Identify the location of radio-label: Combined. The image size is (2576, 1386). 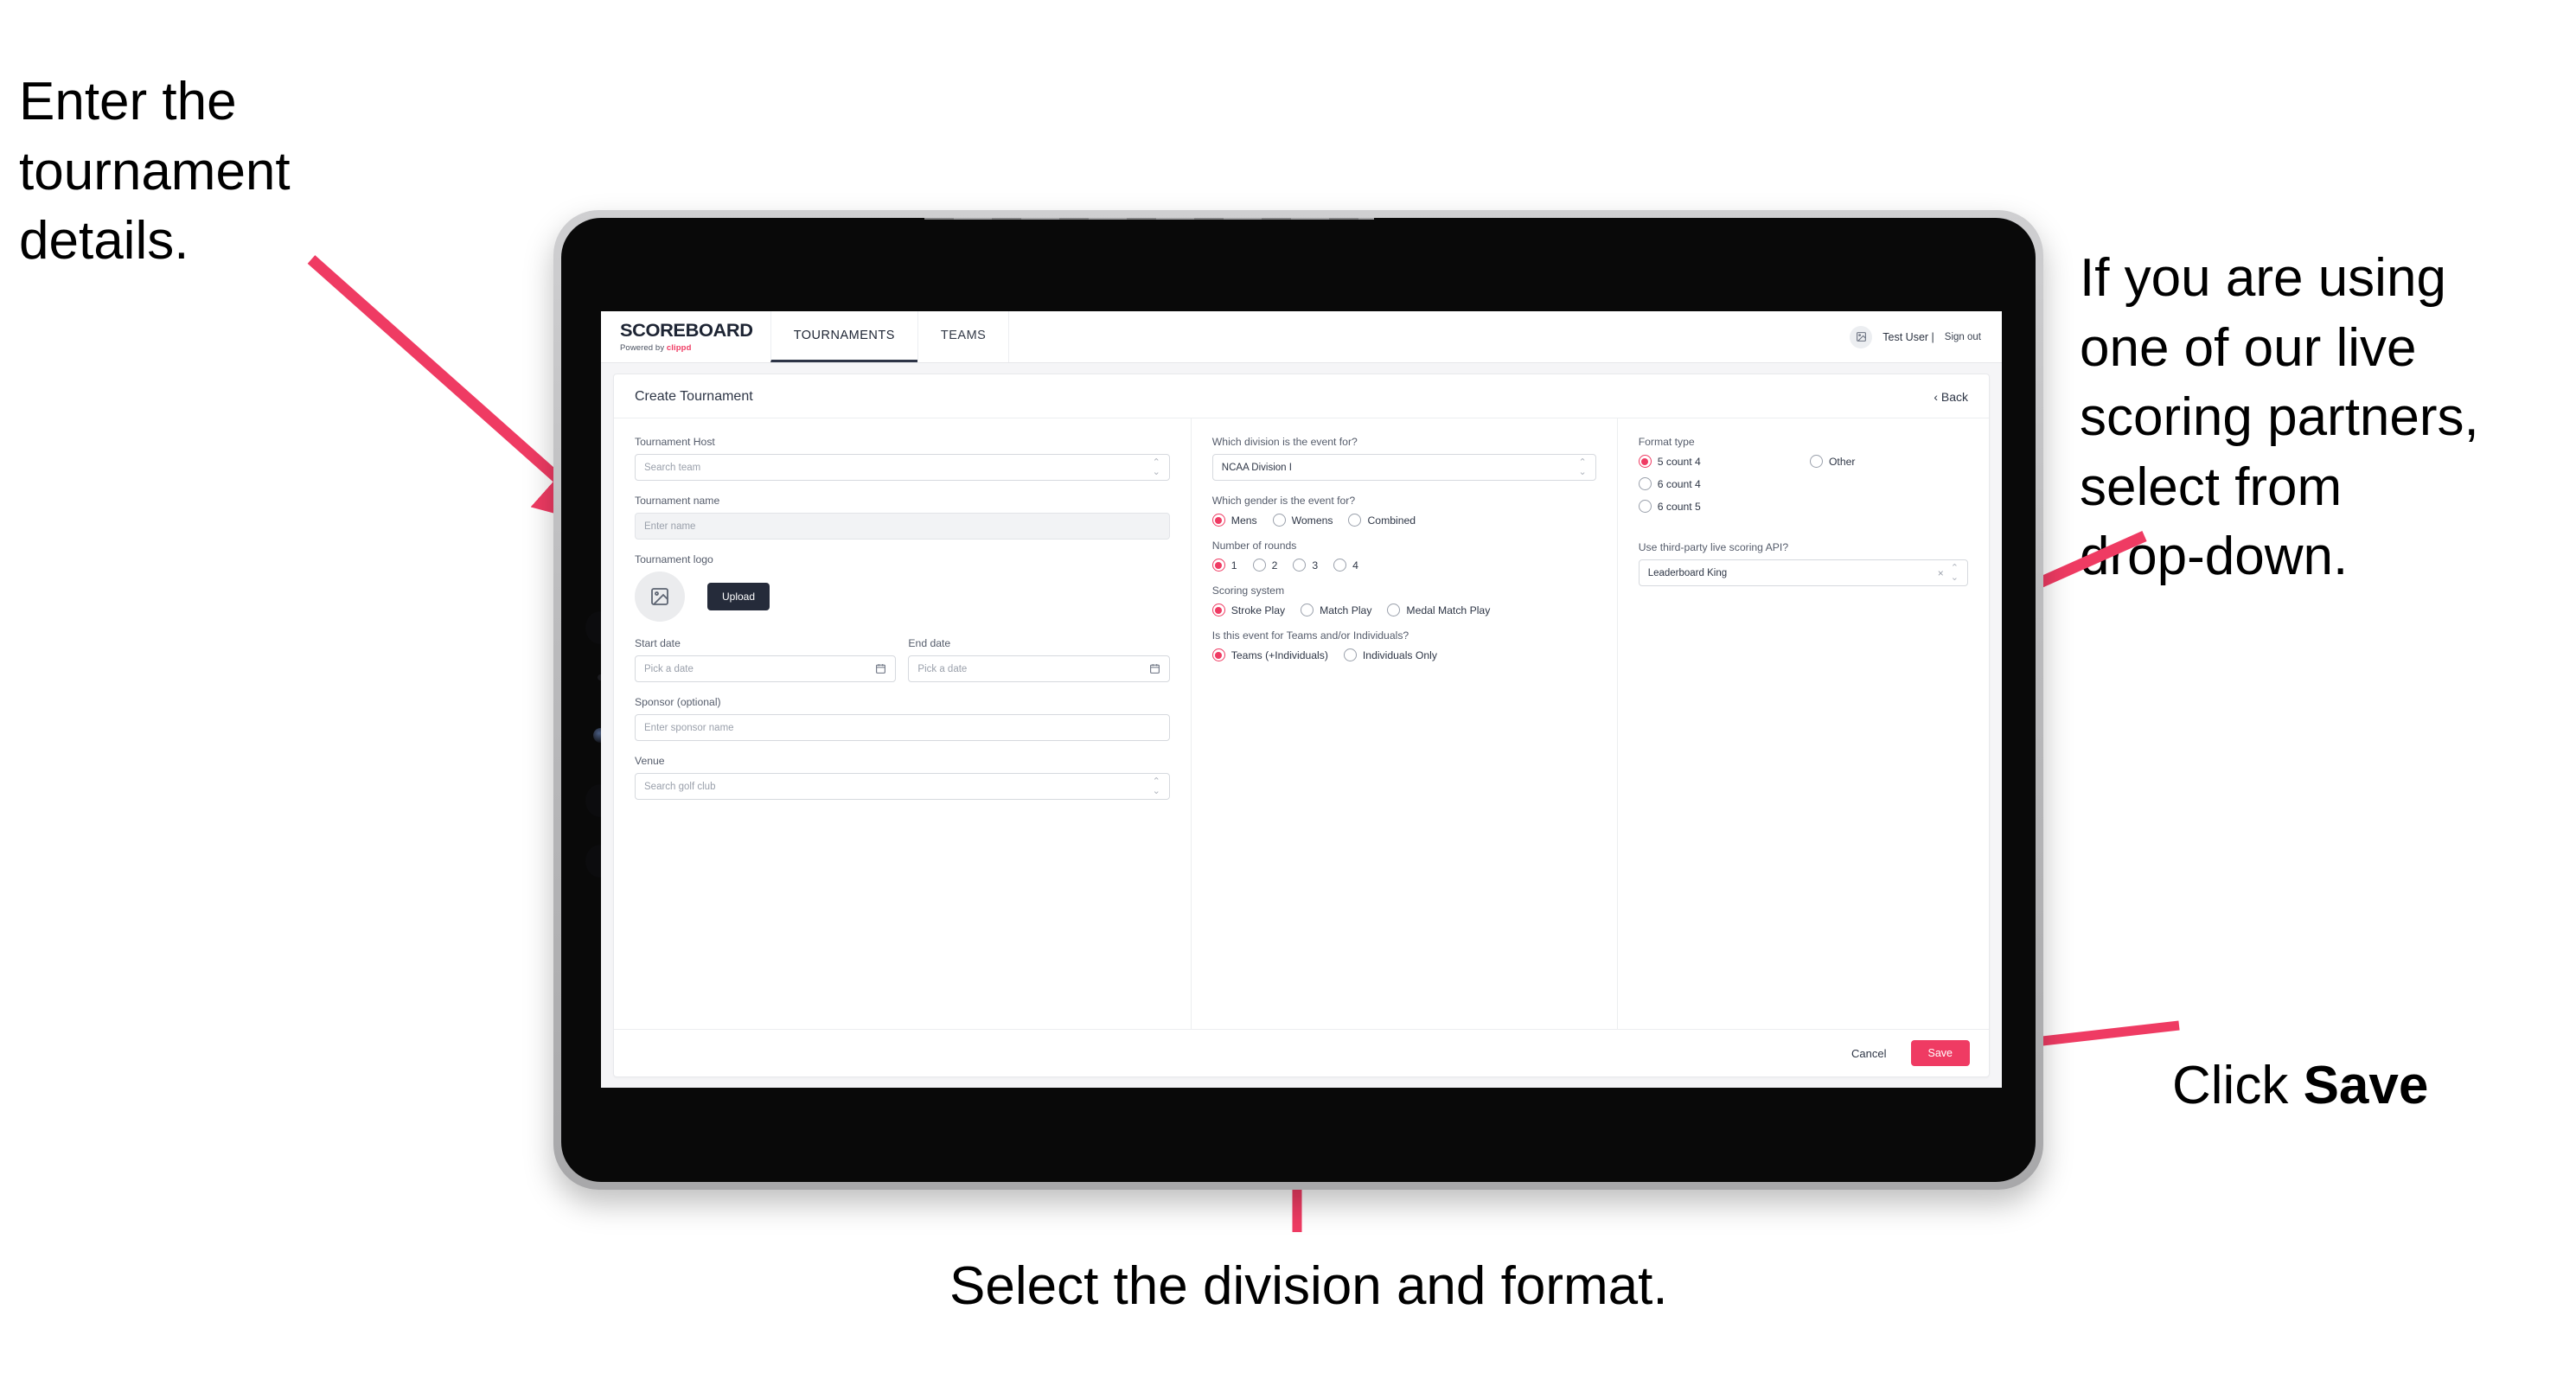
(1392, 520).